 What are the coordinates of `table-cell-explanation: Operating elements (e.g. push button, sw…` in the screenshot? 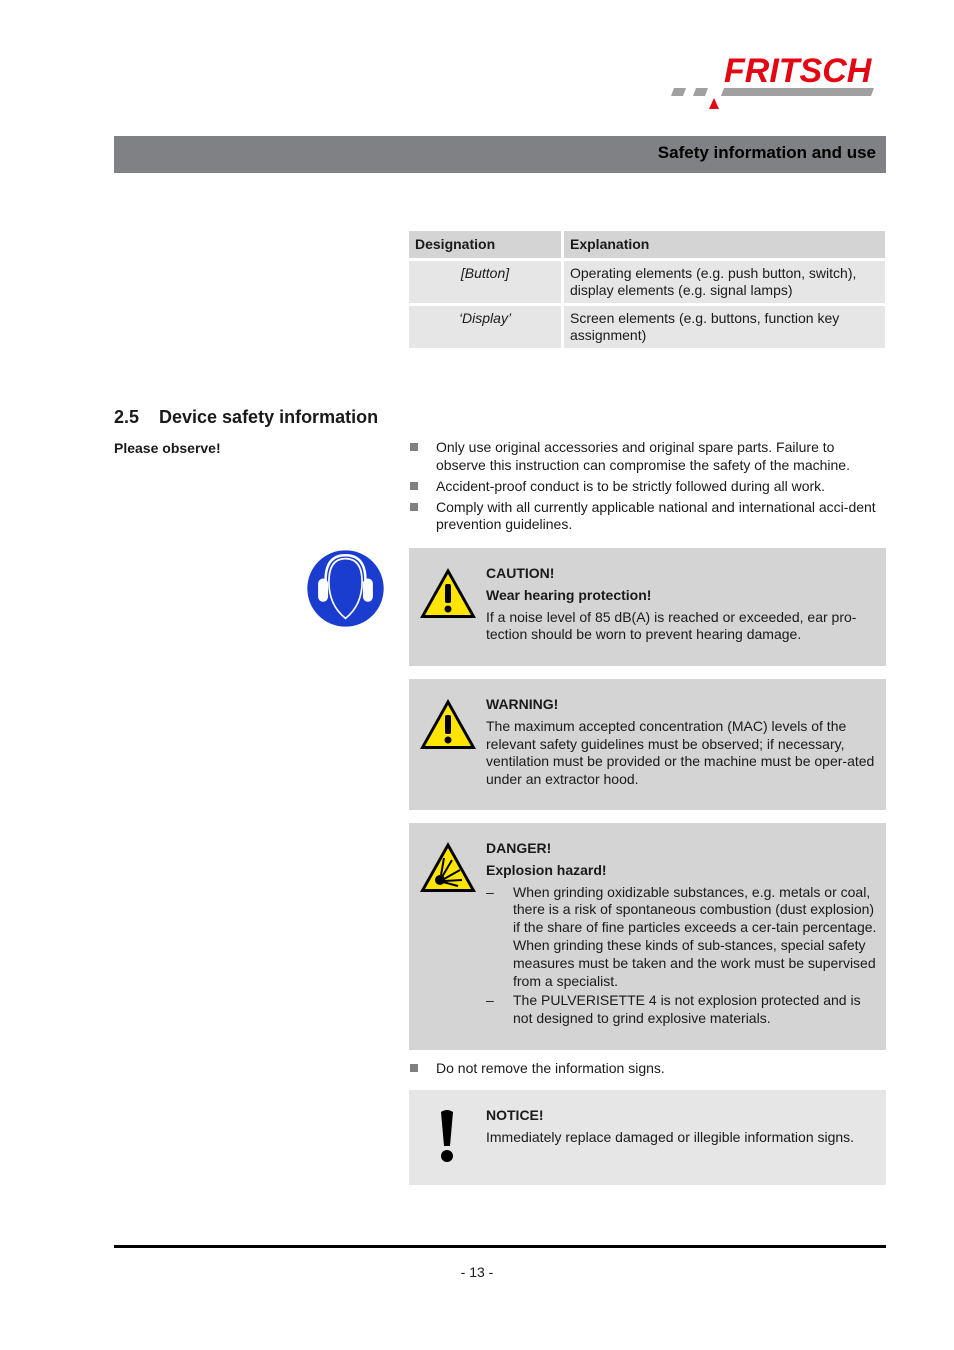 It's located at (724, 282).